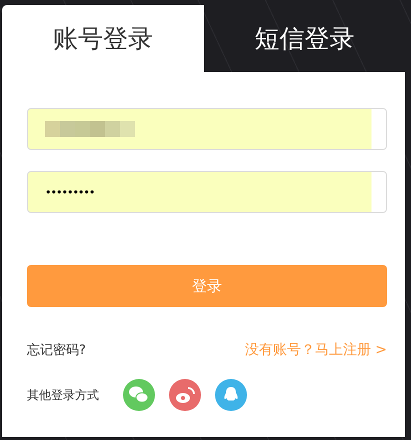 The image size is (411, 440). I want to click on login-tab: 短信登录, so click(304, 38).